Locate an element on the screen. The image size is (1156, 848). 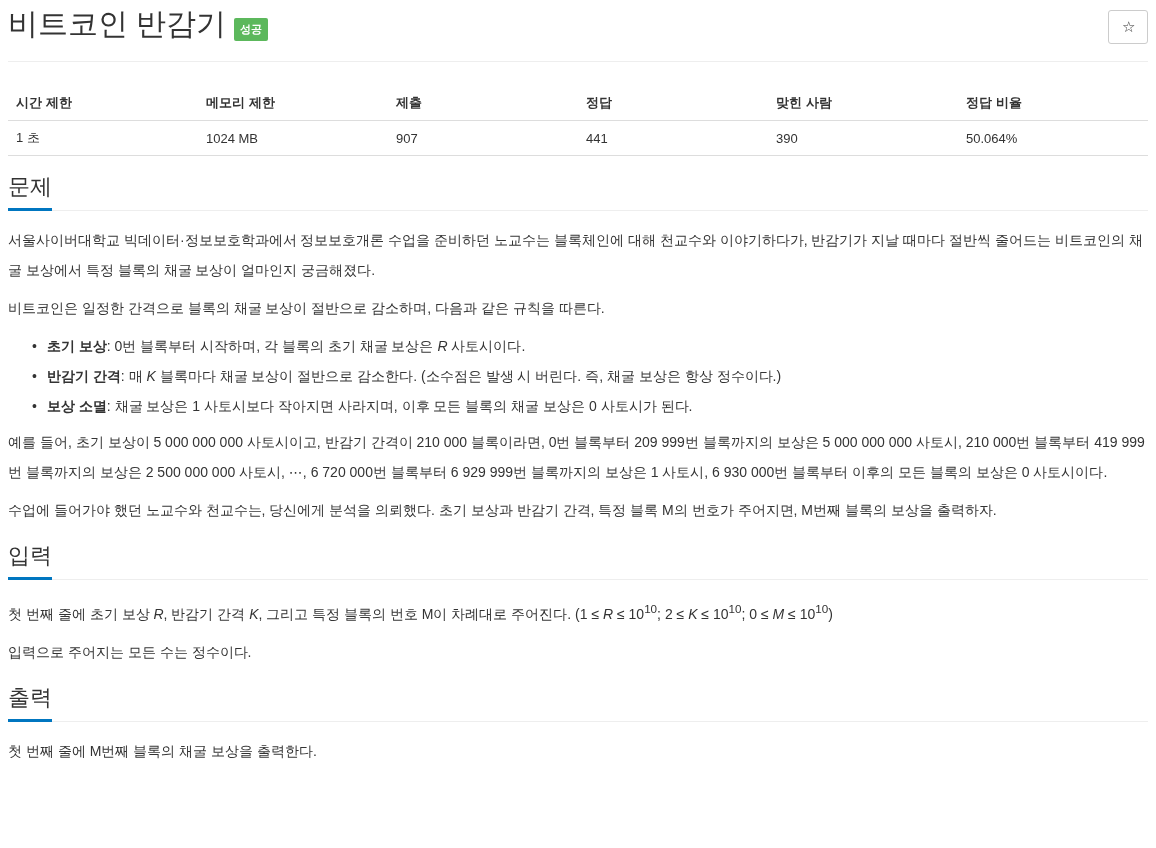
column-header: 제출 is located at coordinates (482, 103).